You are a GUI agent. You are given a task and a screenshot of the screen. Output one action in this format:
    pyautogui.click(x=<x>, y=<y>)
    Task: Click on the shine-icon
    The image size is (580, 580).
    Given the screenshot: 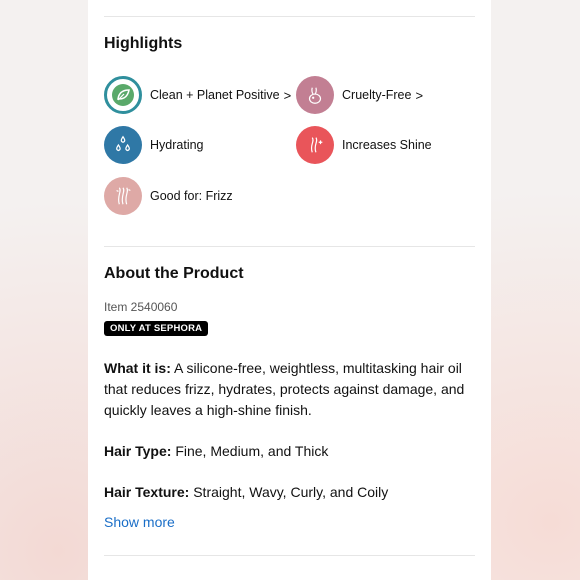 What is the action you would take?
    pyautogui.click(x=315, y=145)
    